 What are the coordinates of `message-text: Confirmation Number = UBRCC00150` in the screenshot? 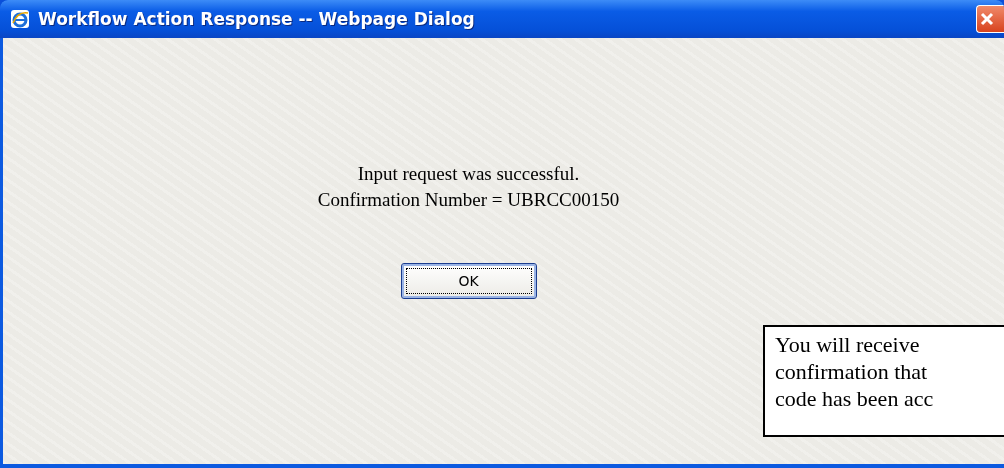 It's located at (468, 200).